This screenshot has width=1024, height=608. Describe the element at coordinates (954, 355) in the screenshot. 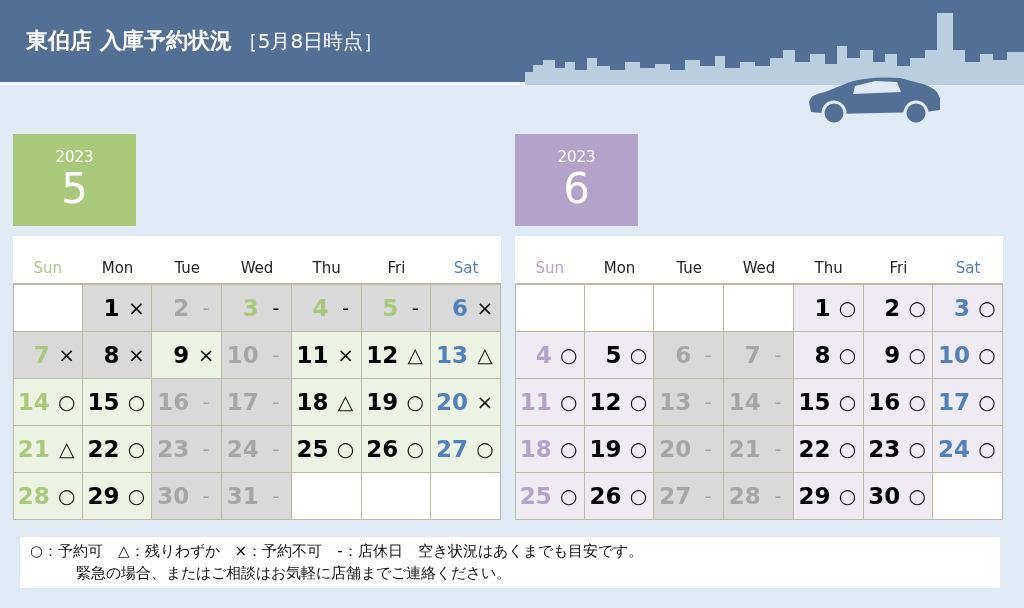

I see `day-number: 10` at that location.